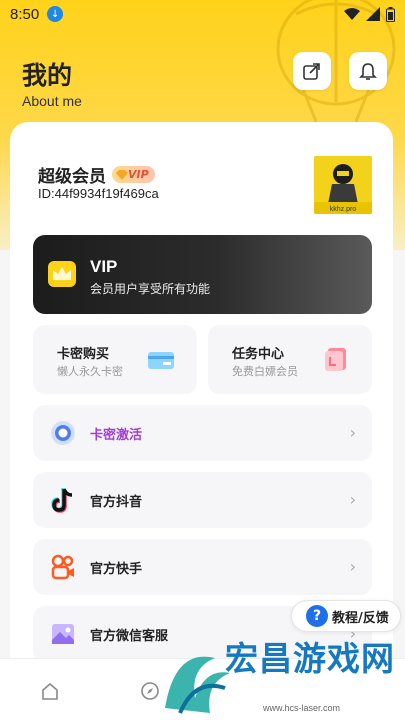  Describe the element at coordinates (116, 569) in the screenshot. I see `menu-label-kuaishou: 官方快手` at that location.